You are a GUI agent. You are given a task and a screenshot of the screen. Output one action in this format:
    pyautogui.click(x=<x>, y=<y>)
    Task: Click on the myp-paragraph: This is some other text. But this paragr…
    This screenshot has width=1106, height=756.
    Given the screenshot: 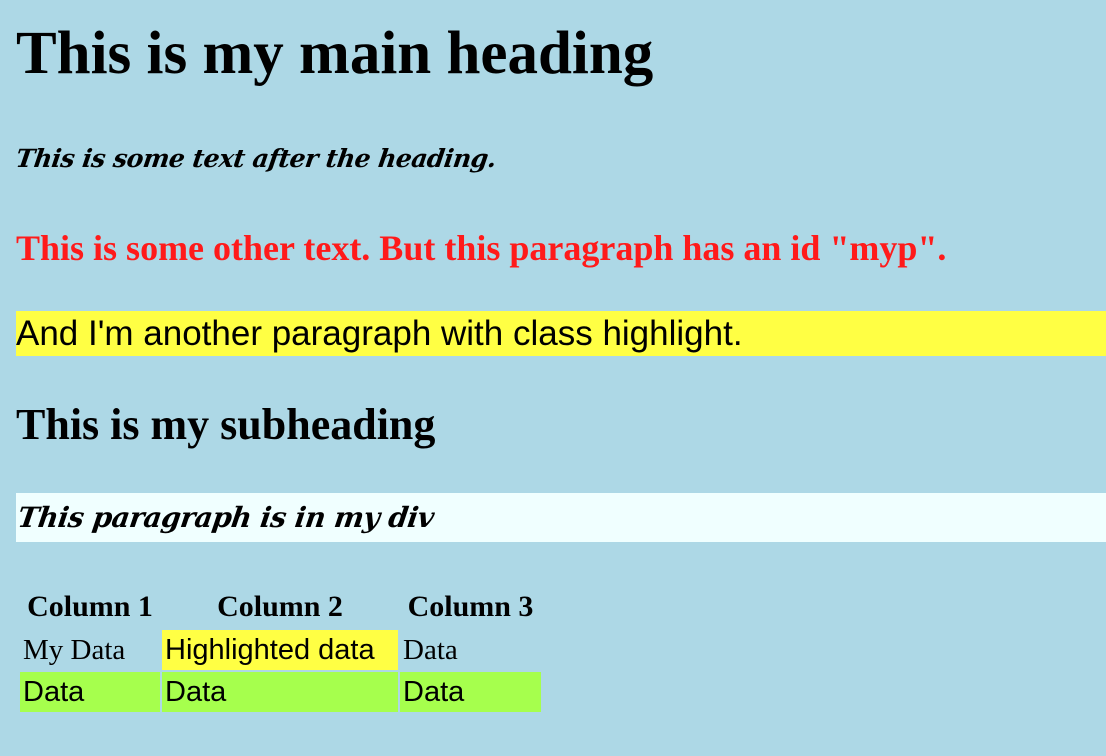 What is the action you would take?
    pyautogui.click(x=481, y=248)
    